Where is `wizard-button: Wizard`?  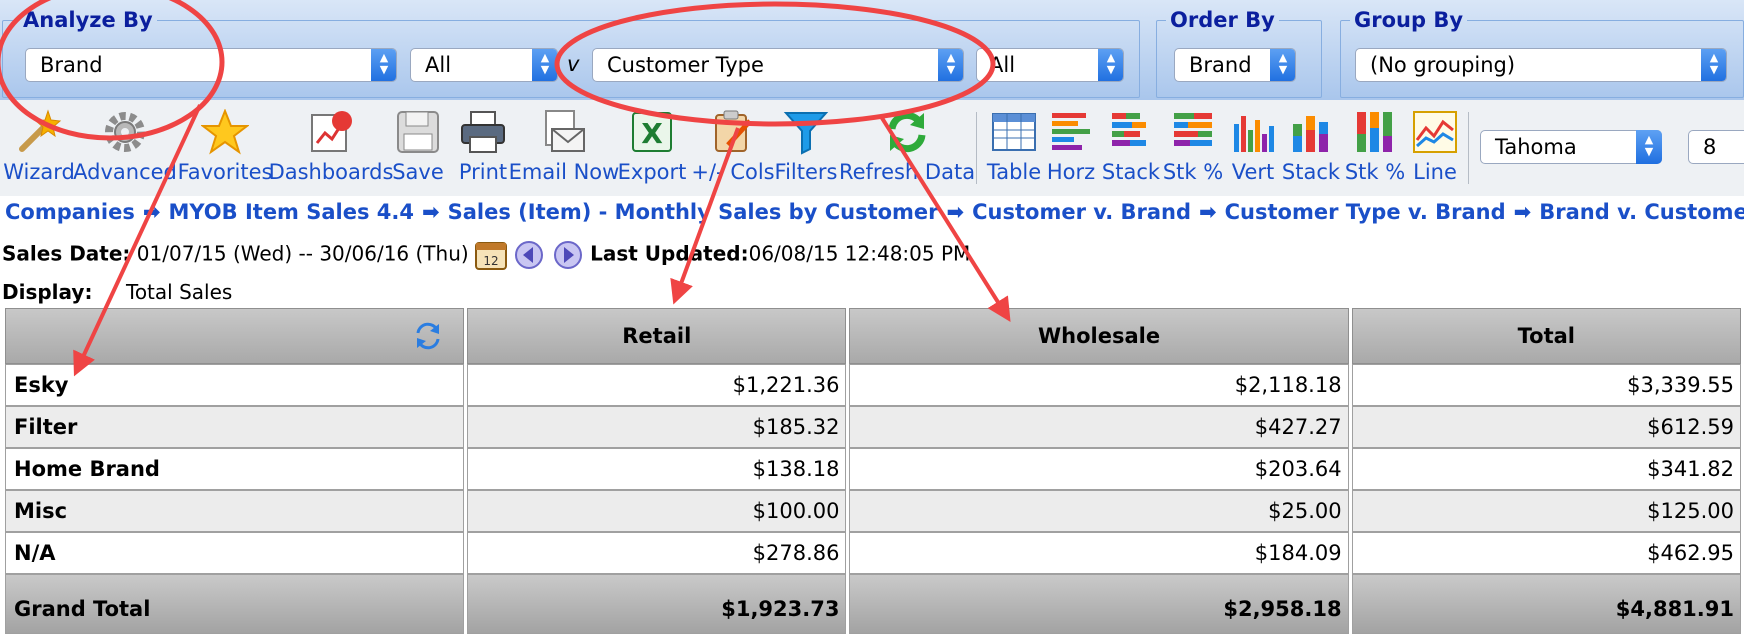
wizard-button: Wizard is located at coordinates (39, 146).